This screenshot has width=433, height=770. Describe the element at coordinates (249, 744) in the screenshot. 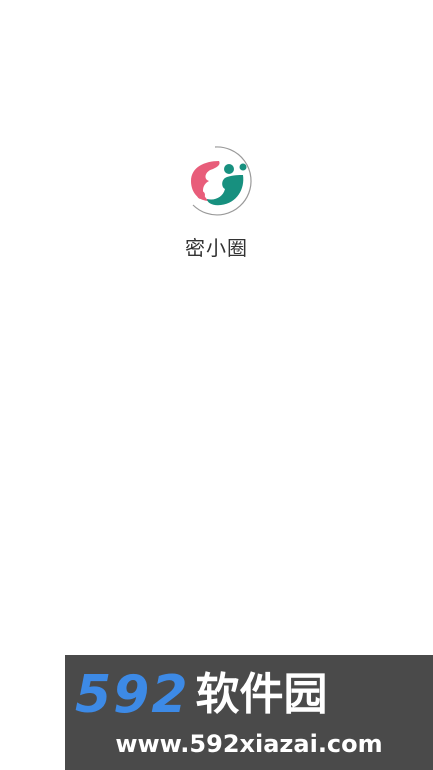

I see `watermark-url: www.592xiazai.com` at that location.